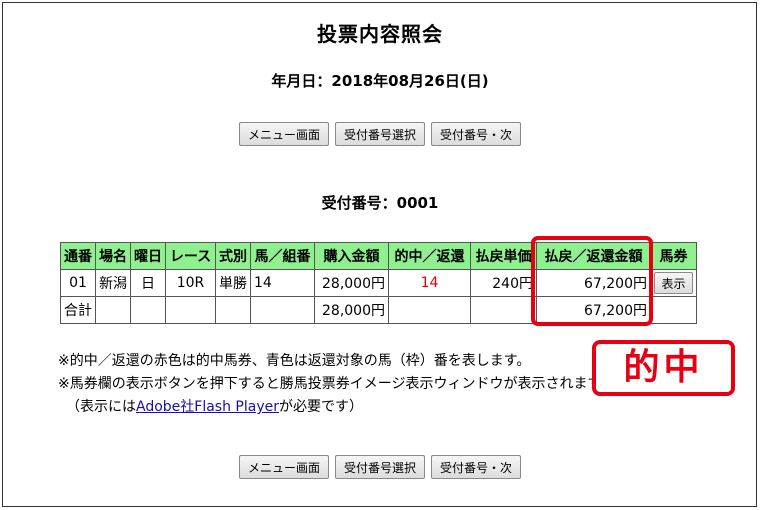 This screenshot has width=760, height=510. Describe the element at coordinates (148, 310) in the screenshot. I see `total-empty-weekday` at that location.